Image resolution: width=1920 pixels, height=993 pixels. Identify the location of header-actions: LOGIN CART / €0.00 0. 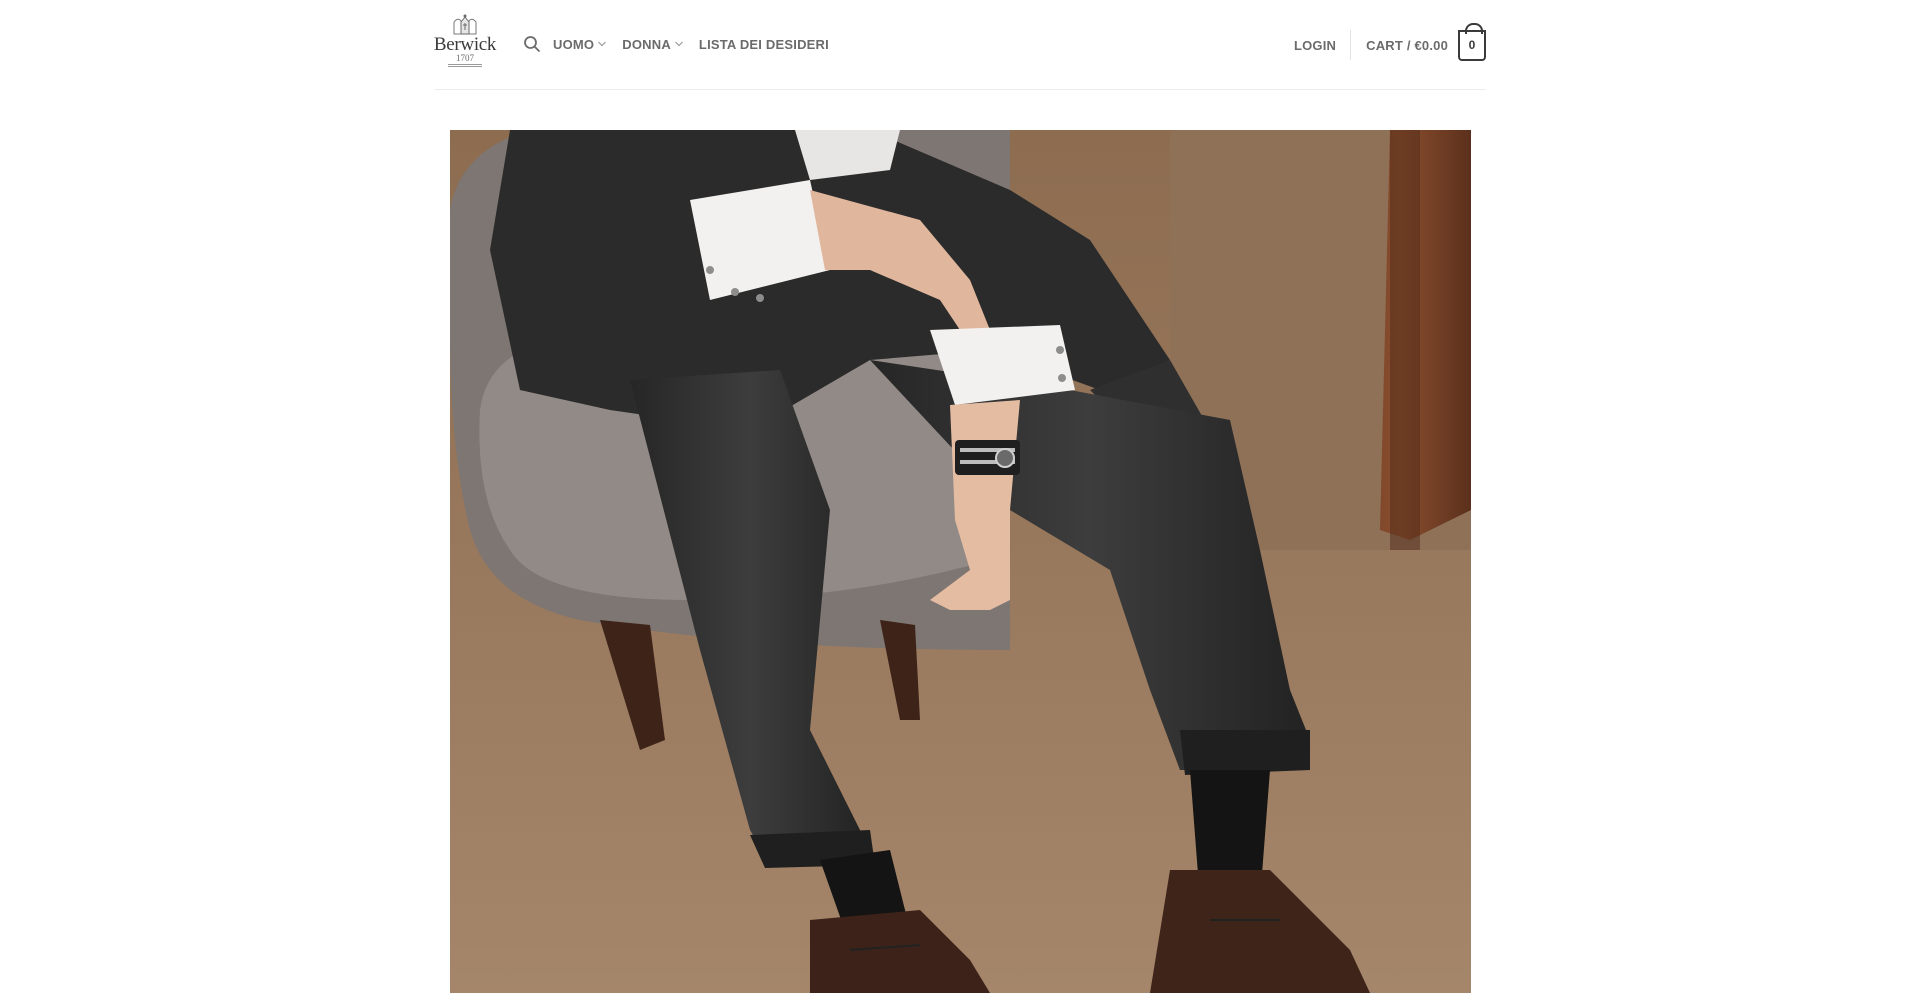
(1390, 42).